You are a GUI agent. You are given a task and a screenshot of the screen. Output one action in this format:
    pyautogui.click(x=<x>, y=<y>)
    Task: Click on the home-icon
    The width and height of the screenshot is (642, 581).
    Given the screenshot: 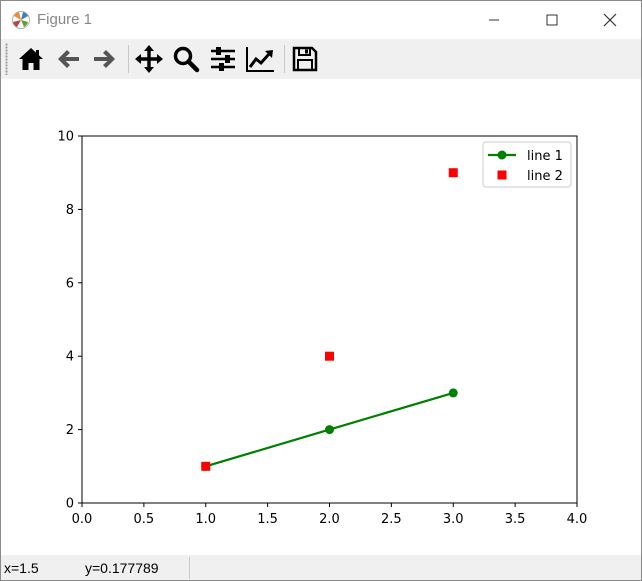 What is the action you would take?
    pyautogui.click(x=31, y=59)
    